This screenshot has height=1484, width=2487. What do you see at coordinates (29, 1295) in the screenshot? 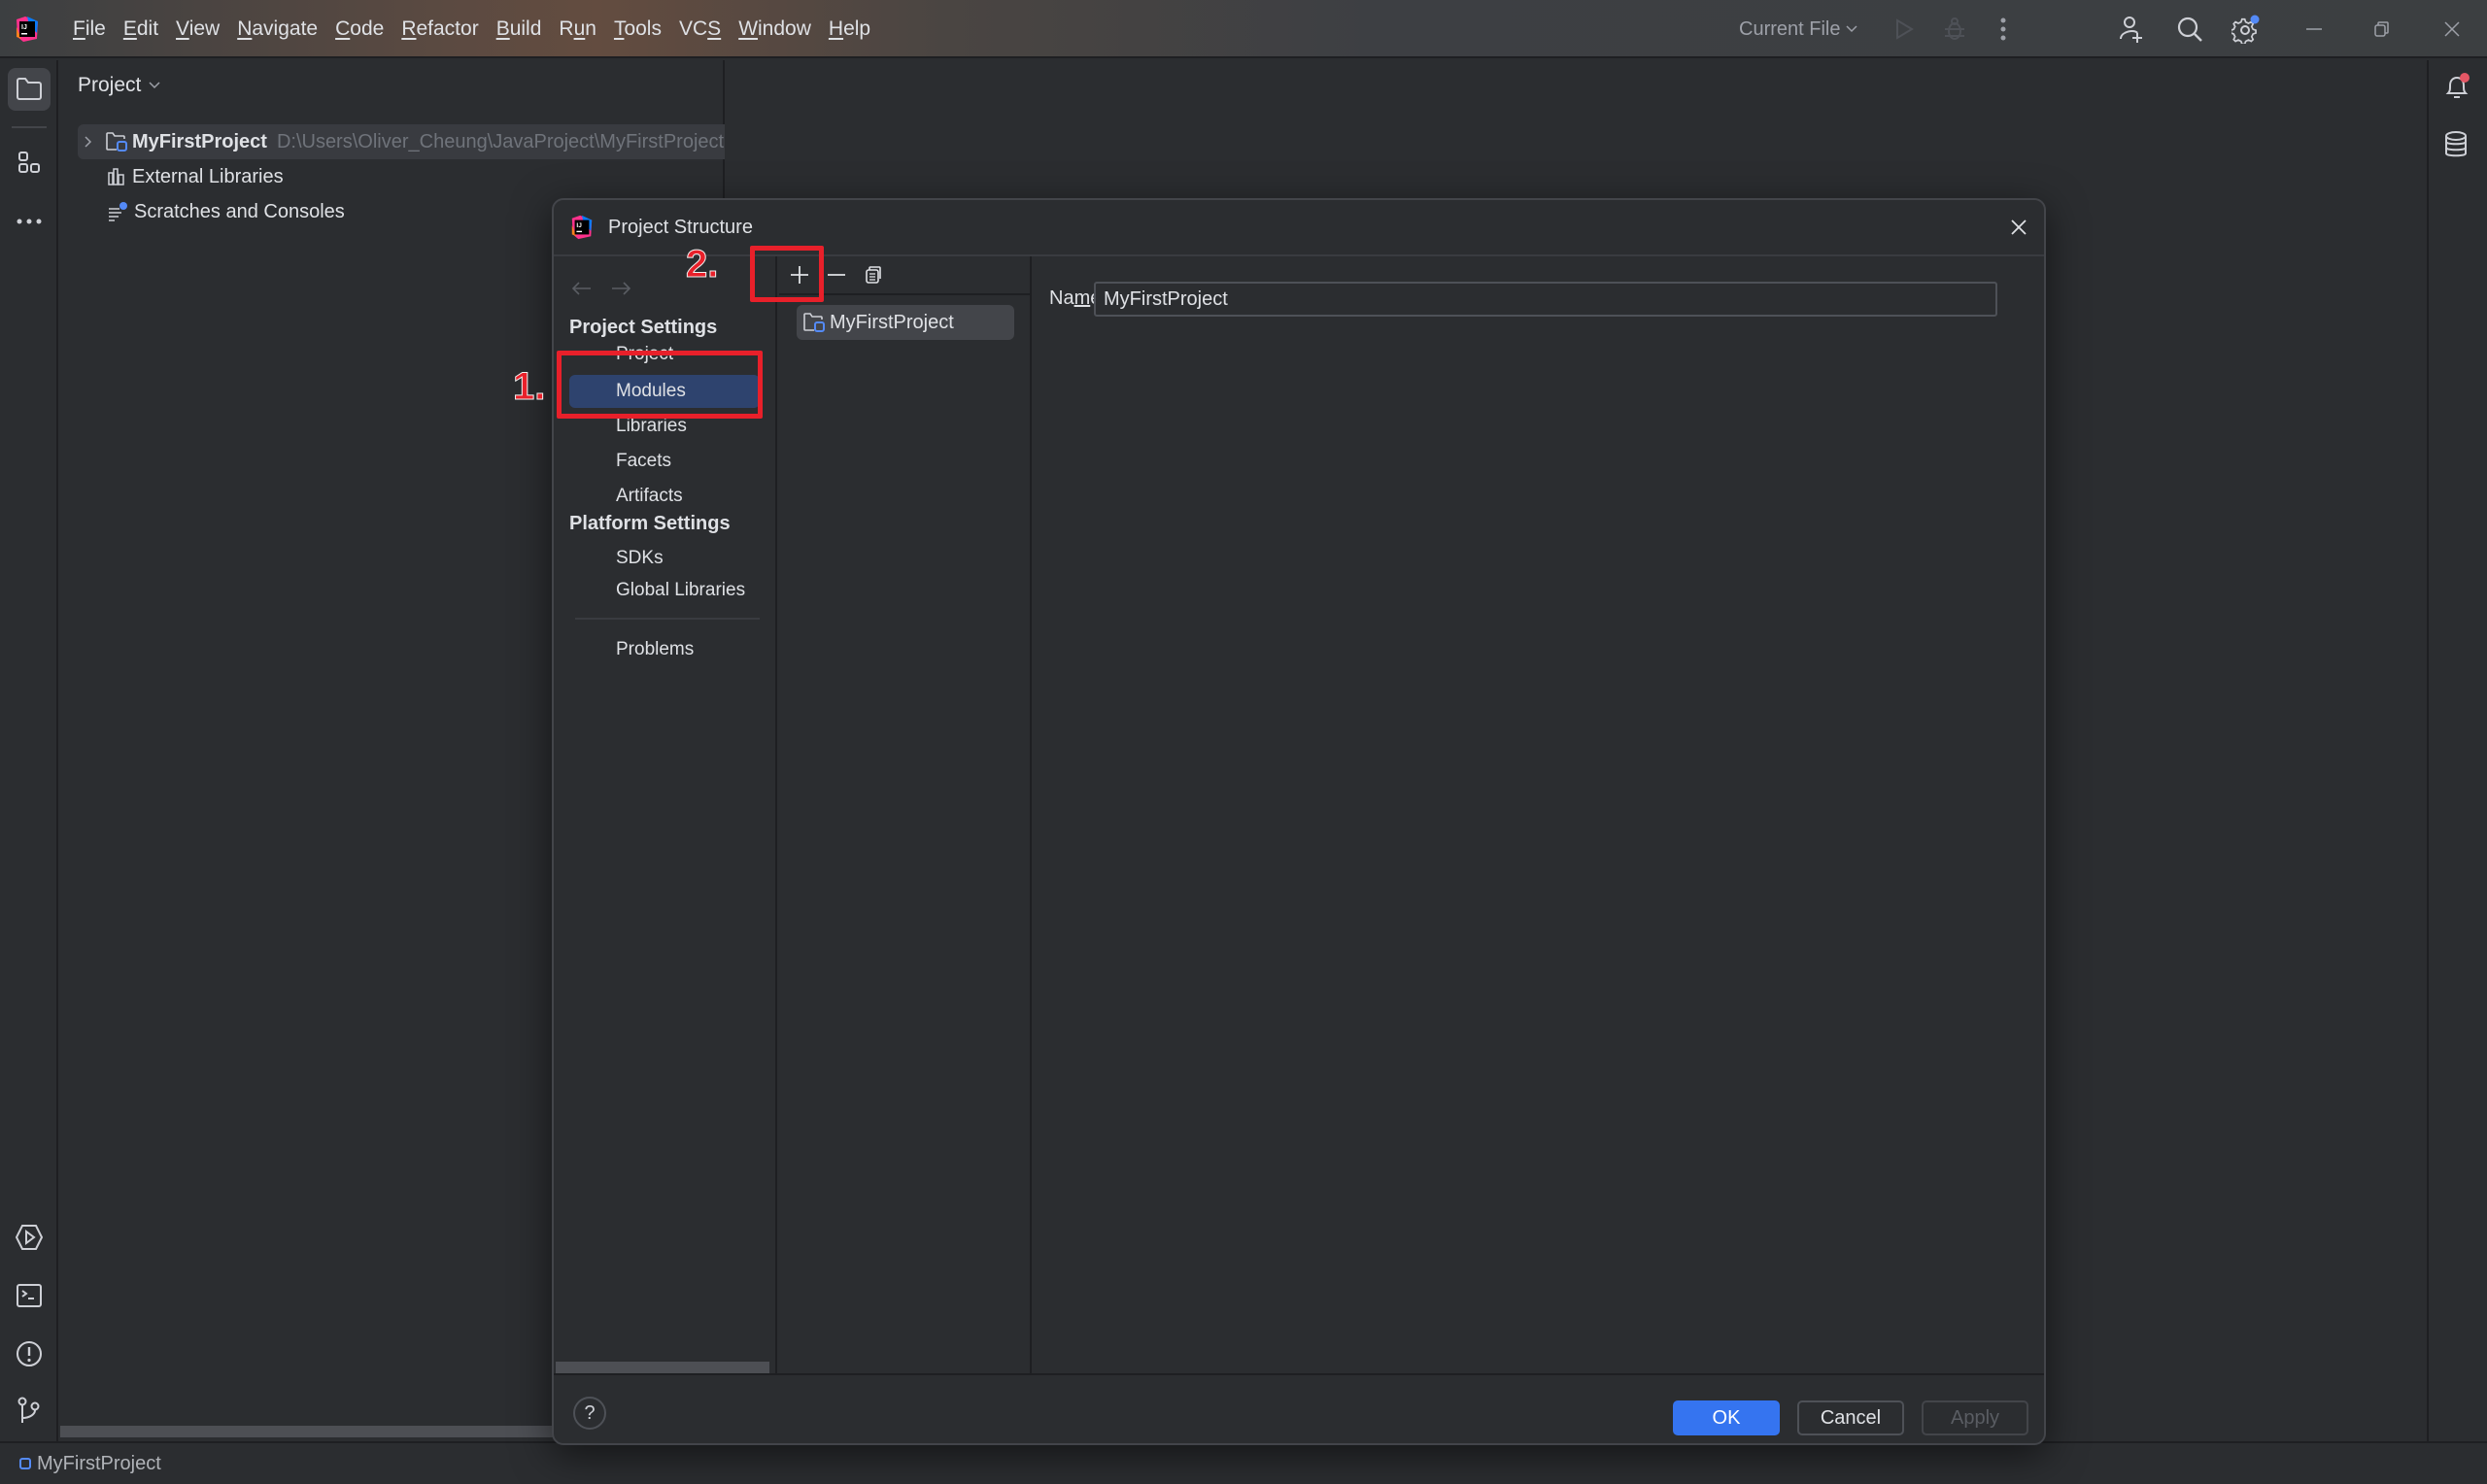
I see `terminal-icon` at bounding box center [29, 1295].